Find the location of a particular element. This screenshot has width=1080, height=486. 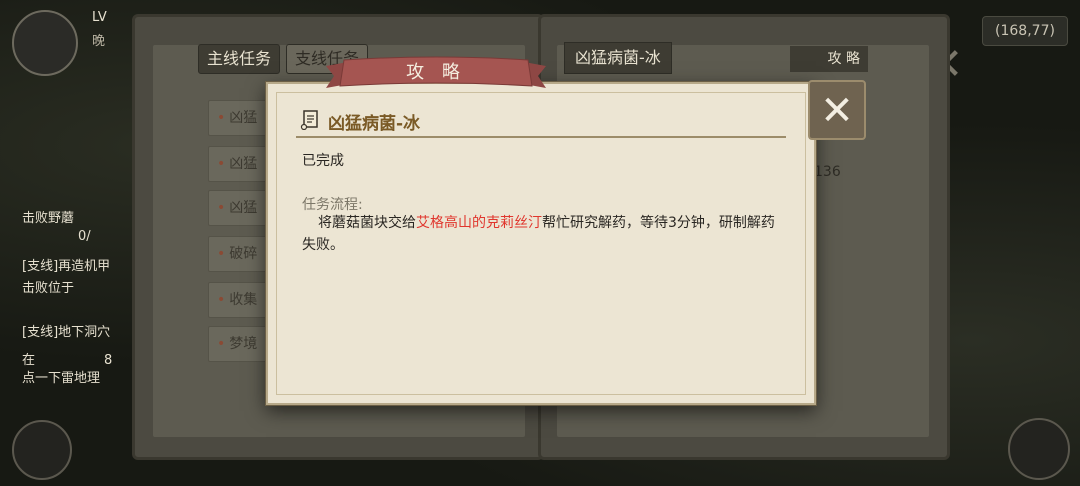

dialog-title: 攻 略 is located at coordinates (436, 72).